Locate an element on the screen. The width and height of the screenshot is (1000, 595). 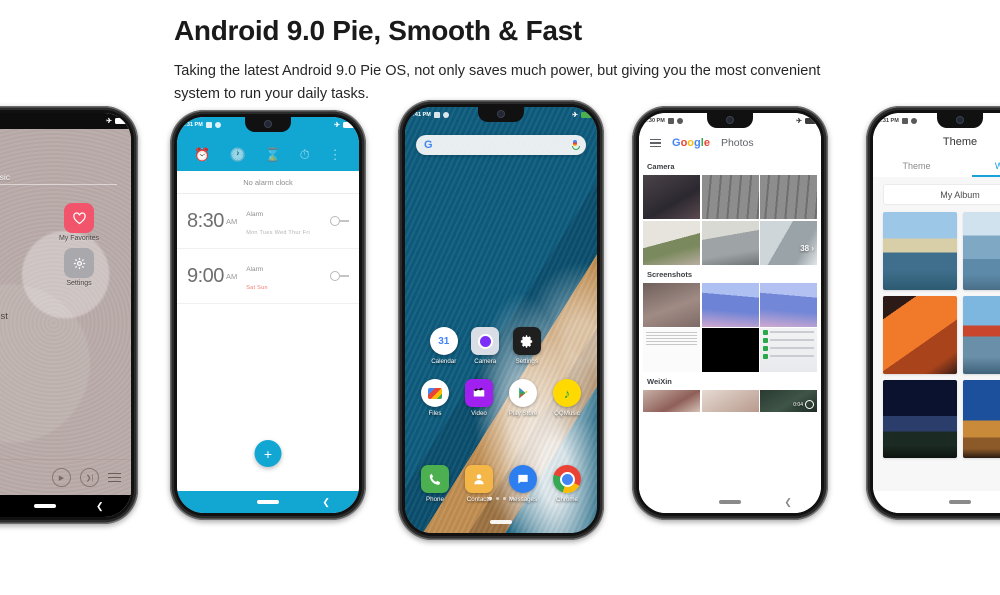
app-settings: Settings is located at coordinates (527, 346).